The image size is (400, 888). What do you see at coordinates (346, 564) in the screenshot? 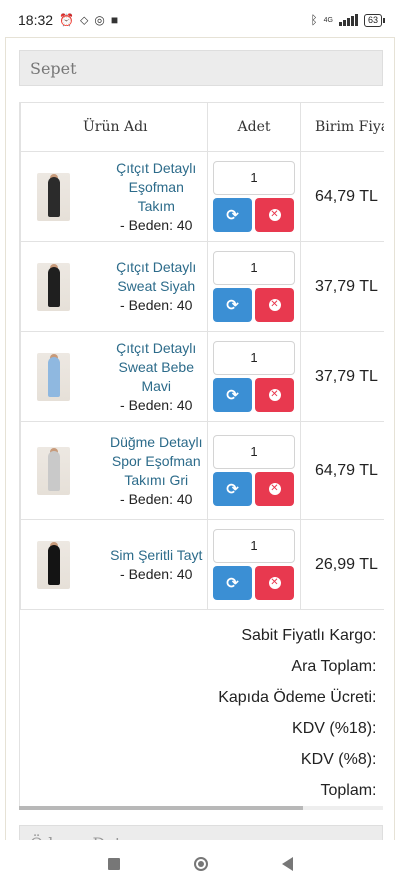
I see `unit-price: 26,99 TL` at bounding box center [346, 564].